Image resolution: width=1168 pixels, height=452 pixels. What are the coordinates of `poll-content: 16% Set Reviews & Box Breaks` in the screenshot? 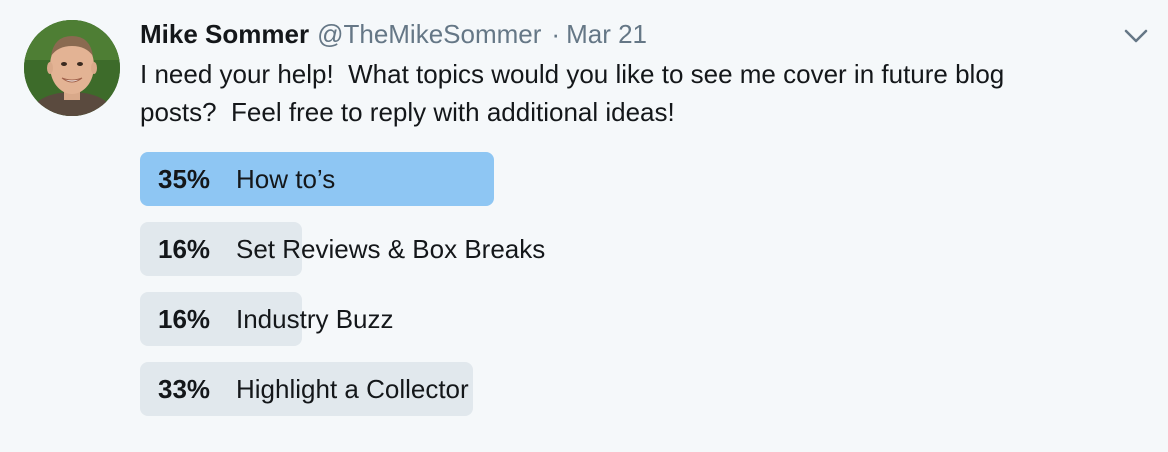 It's located at (351, 249).